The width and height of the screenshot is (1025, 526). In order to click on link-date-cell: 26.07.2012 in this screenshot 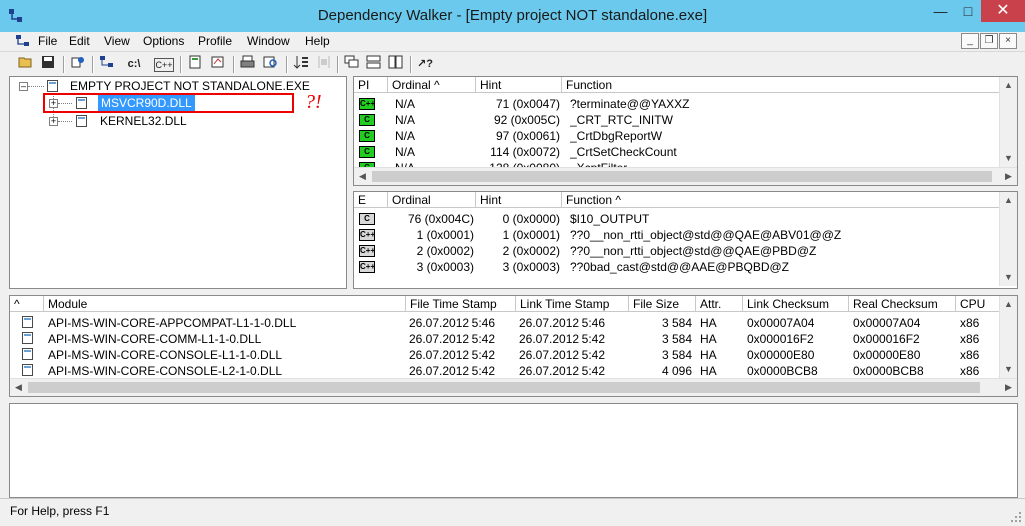, I will do `click(549, 323)`.